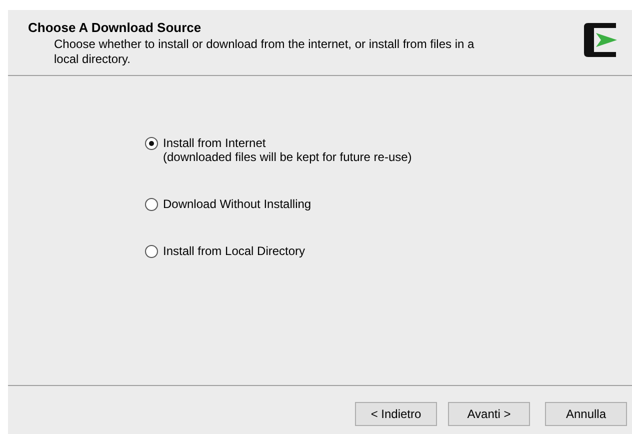  I want to click on dialog-button: < Indietro, so click(396, 414).